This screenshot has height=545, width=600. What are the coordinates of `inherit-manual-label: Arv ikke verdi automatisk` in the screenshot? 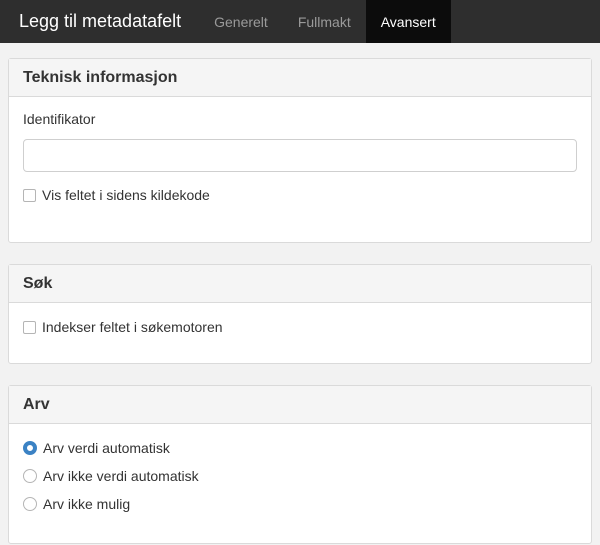 It's located at (121, 476).